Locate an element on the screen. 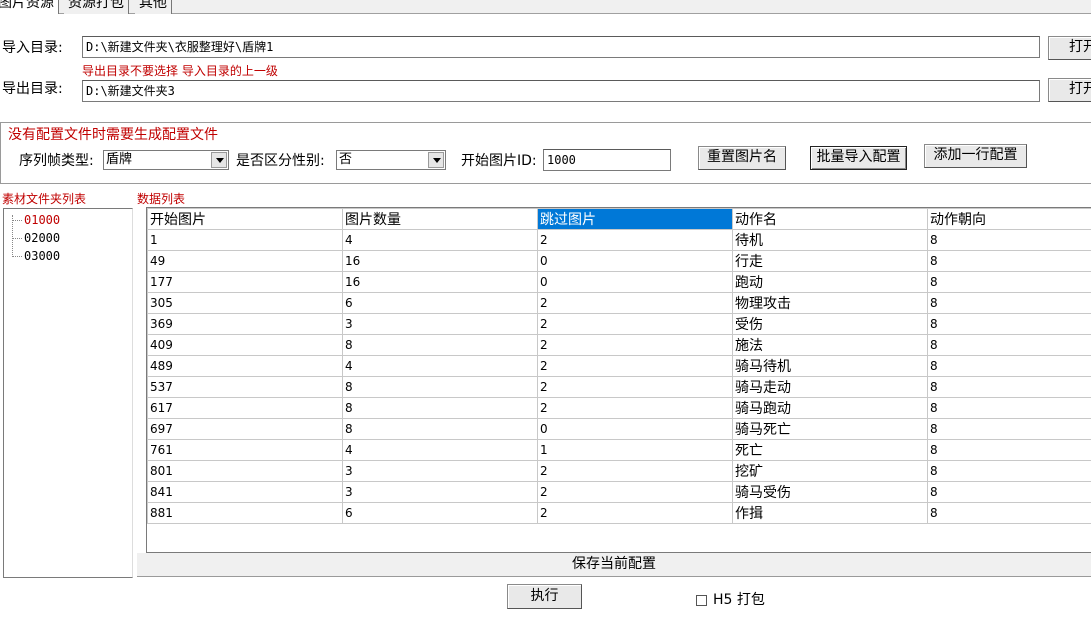  table-row: 617 8 2 骑马跑动 8 is located at coordinates (619, 408).